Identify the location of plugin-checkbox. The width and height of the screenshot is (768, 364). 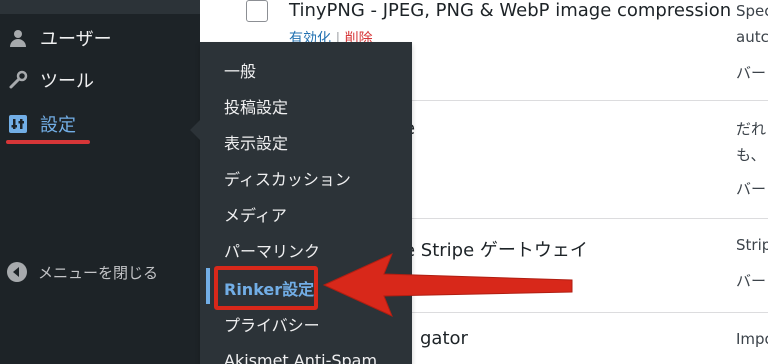
(257, 11).